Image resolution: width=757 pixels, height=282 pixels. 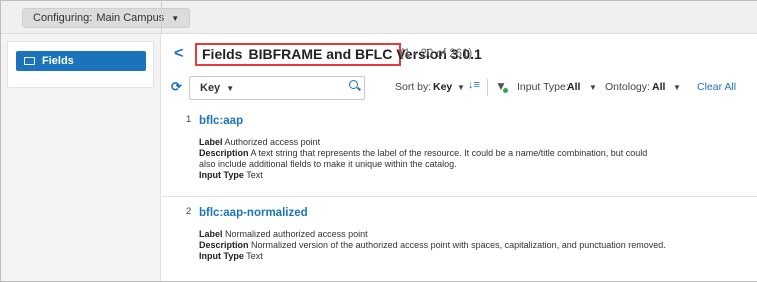 I want to click on field-label: Label Normalized authorized access point, so click(x=283, y=234).